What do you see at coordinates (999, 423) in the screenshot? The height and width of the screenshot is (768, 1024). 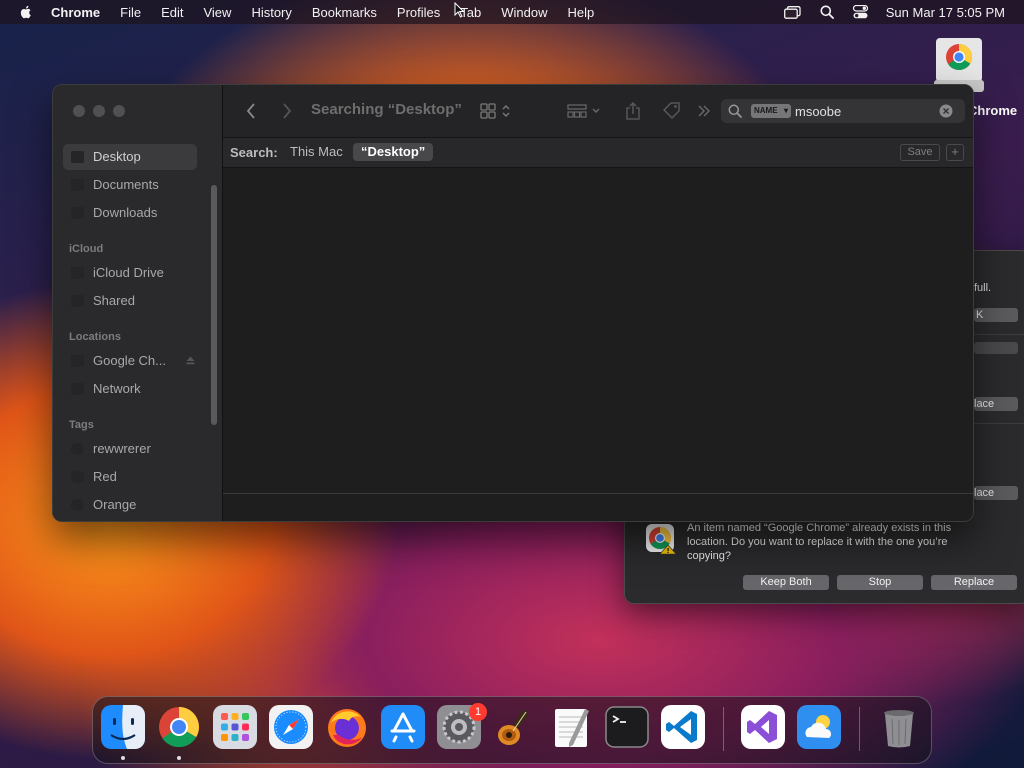 I see `dialog-separator` at bounding box center [999, 423].